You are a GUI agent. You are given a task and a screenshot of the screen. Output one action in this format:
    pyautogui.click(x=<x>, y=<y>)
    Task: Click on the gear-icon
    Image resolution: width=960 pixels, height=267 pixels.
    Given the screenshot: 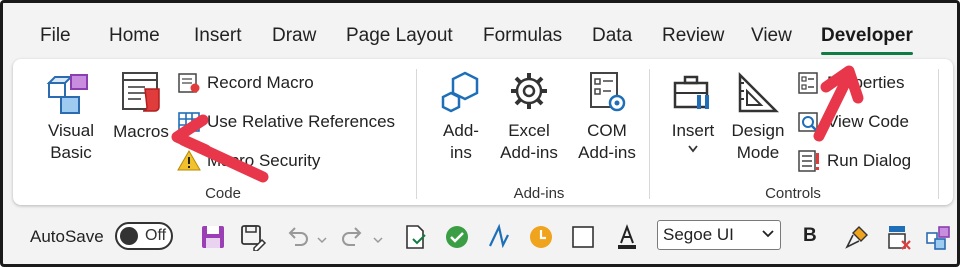 What is the action you would take?
    pyautogui.click(x=529, y=91)
    